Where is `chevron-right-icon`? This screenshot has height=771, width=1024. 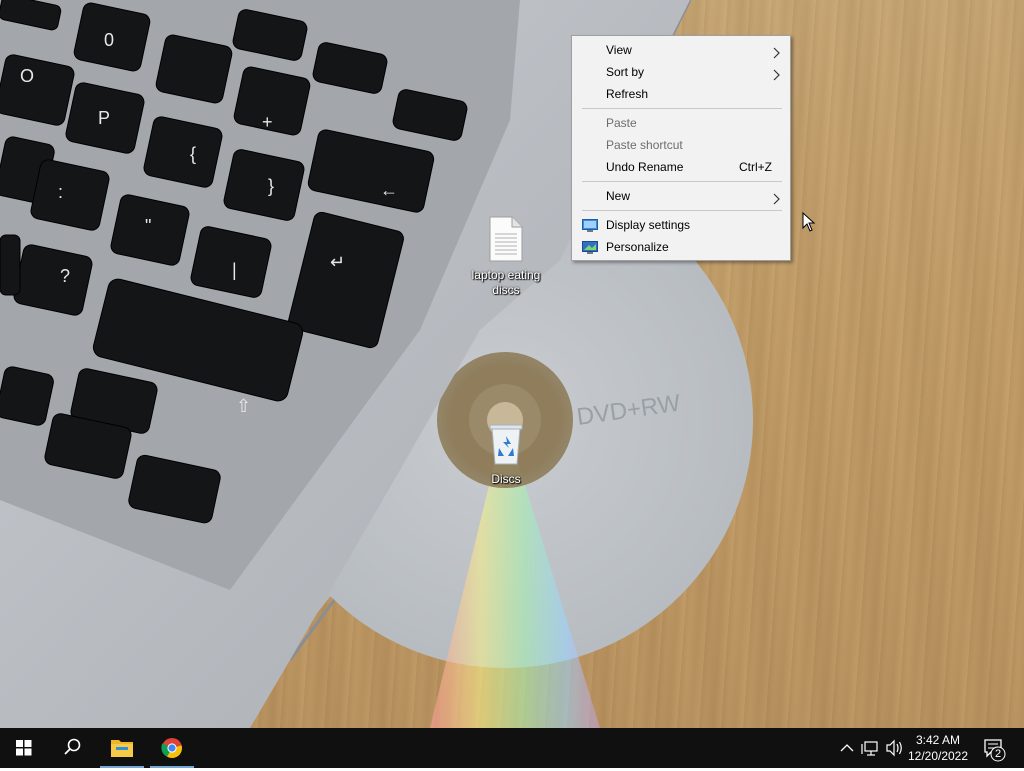 chevron-right-icon is located at coordinates (777, 201).